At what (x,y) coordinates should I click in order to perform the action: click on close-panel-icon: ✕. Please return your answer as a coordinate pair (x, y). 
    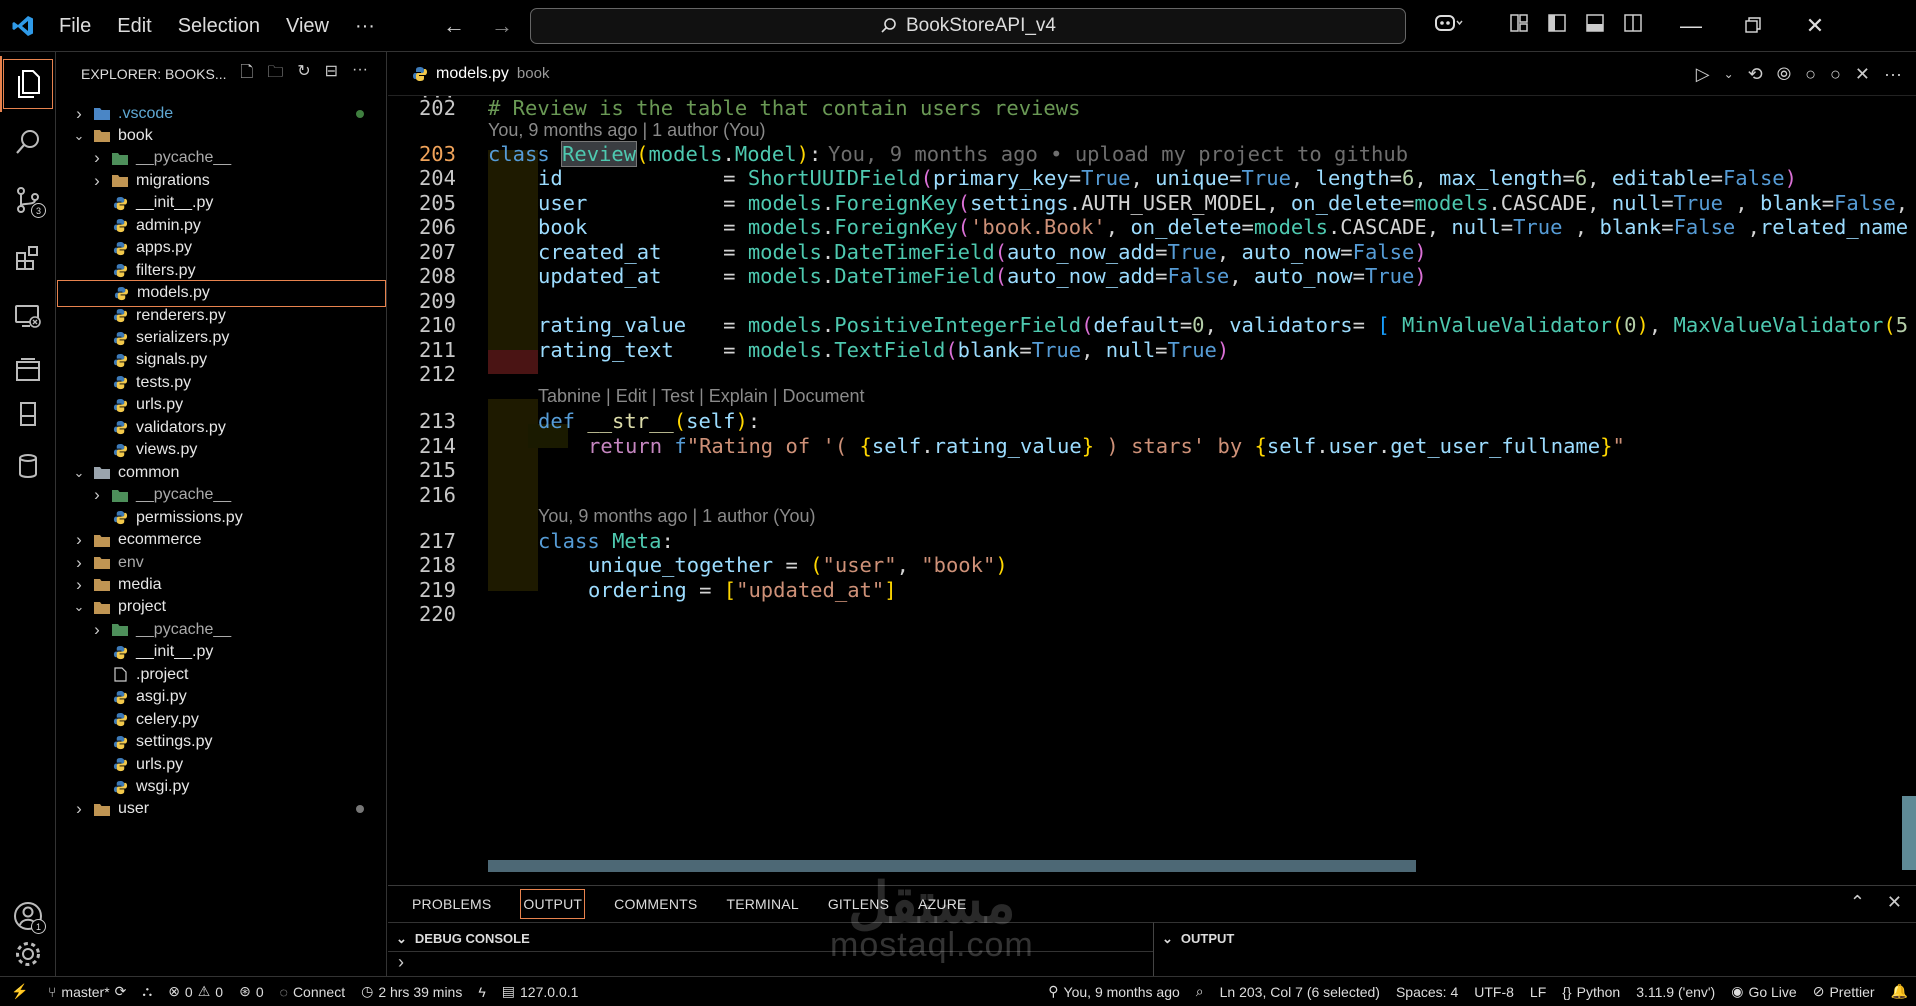
    Looking at the image, I should click on (1894, 902).